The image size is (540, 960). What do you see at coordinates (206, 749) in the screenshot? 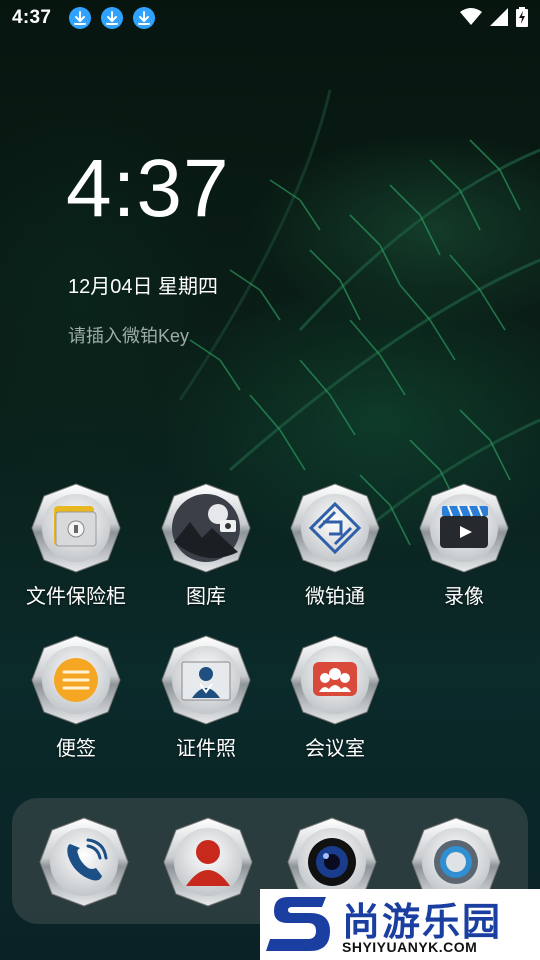
I see `app-label: 证件照` at bounding box center [206, 749].